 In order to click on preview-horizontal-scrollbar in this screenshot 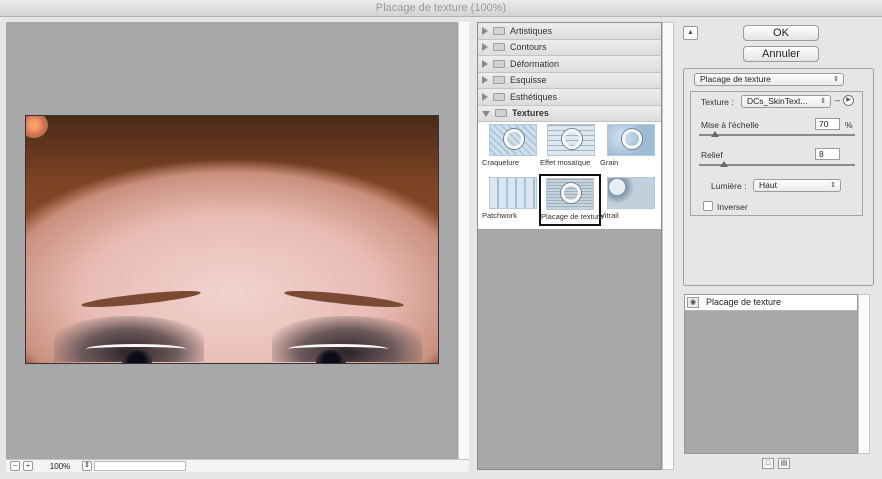, I will do `click(140, 466)`.